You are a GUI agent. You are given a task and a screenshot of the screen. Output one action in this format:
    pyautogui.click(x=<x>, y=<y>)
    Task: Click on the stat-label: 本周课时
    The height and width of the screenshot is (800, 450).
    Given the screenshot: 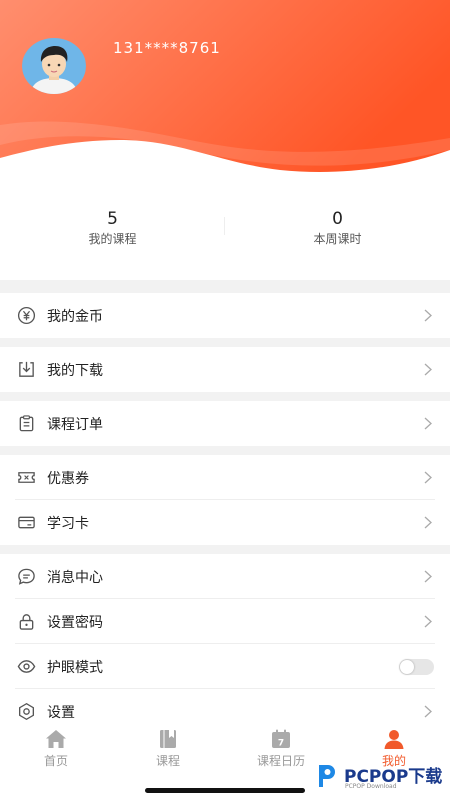 What is the action you would take?
    pyautogui.click(x=337, y=239)
    